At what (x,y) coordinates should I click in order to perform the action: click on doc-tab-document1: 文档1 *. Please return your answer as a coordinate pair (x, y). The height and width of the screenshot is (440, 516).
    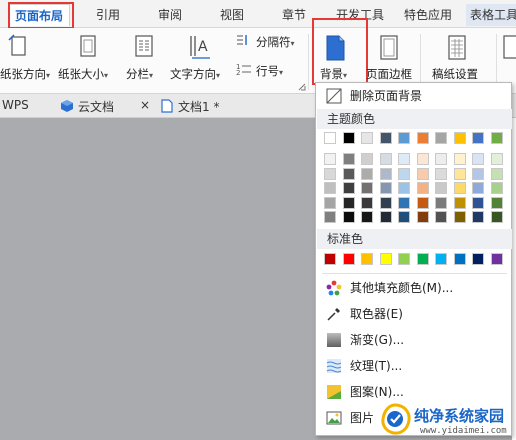
    Looking at the image, I should click on (198, 106).